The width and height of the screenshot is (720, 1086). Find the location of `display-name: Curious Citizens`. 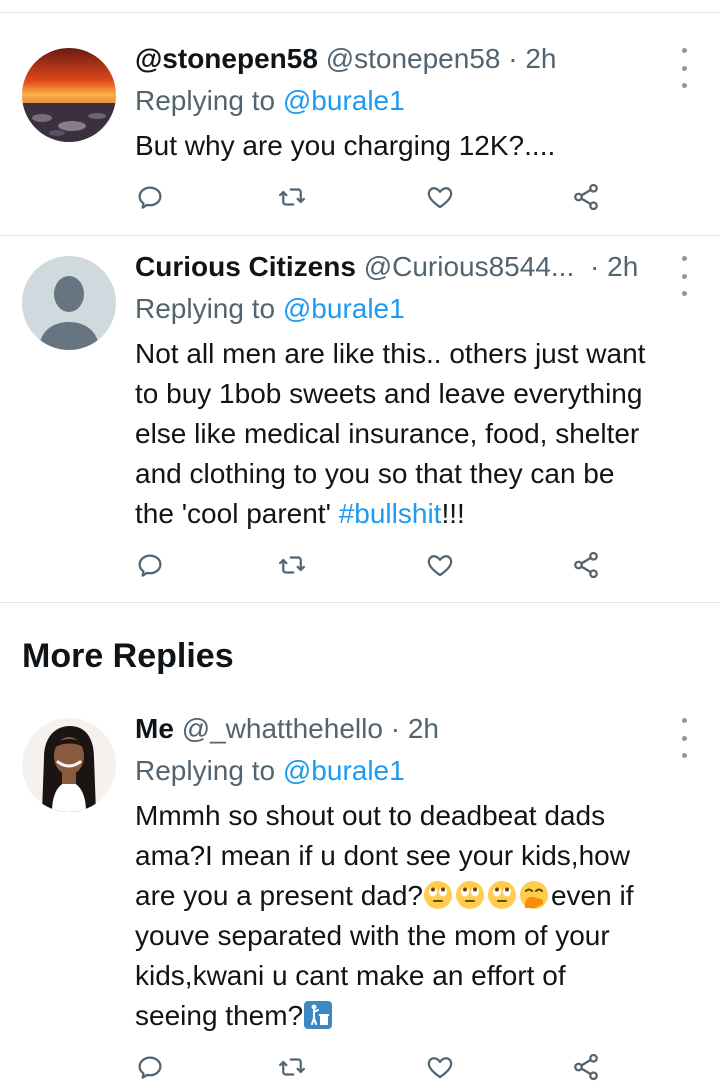

display-name: Curious Citizens is located at coordinates (245, 266).